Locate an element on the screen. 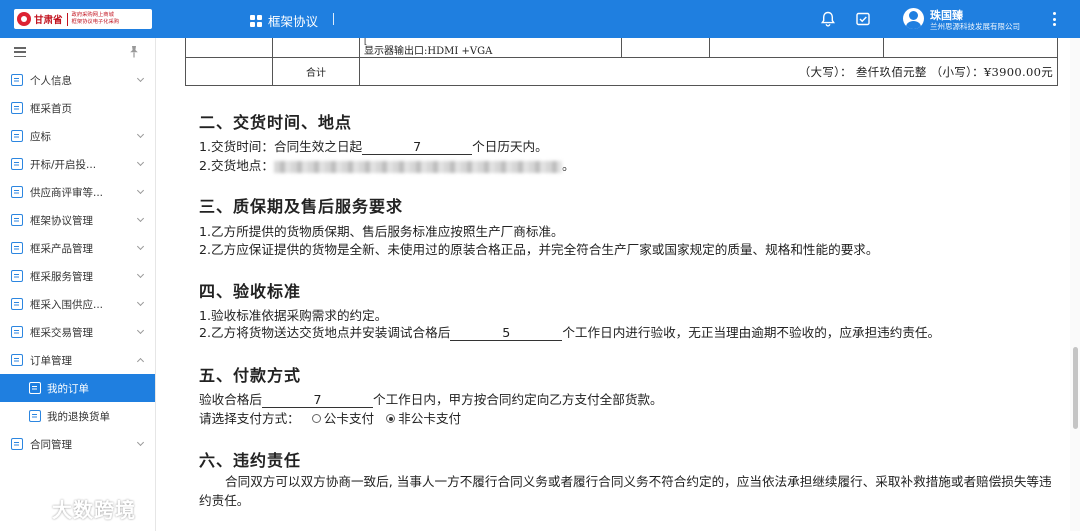  nav-label: 框架协议 is located at coordinates (293, 21).